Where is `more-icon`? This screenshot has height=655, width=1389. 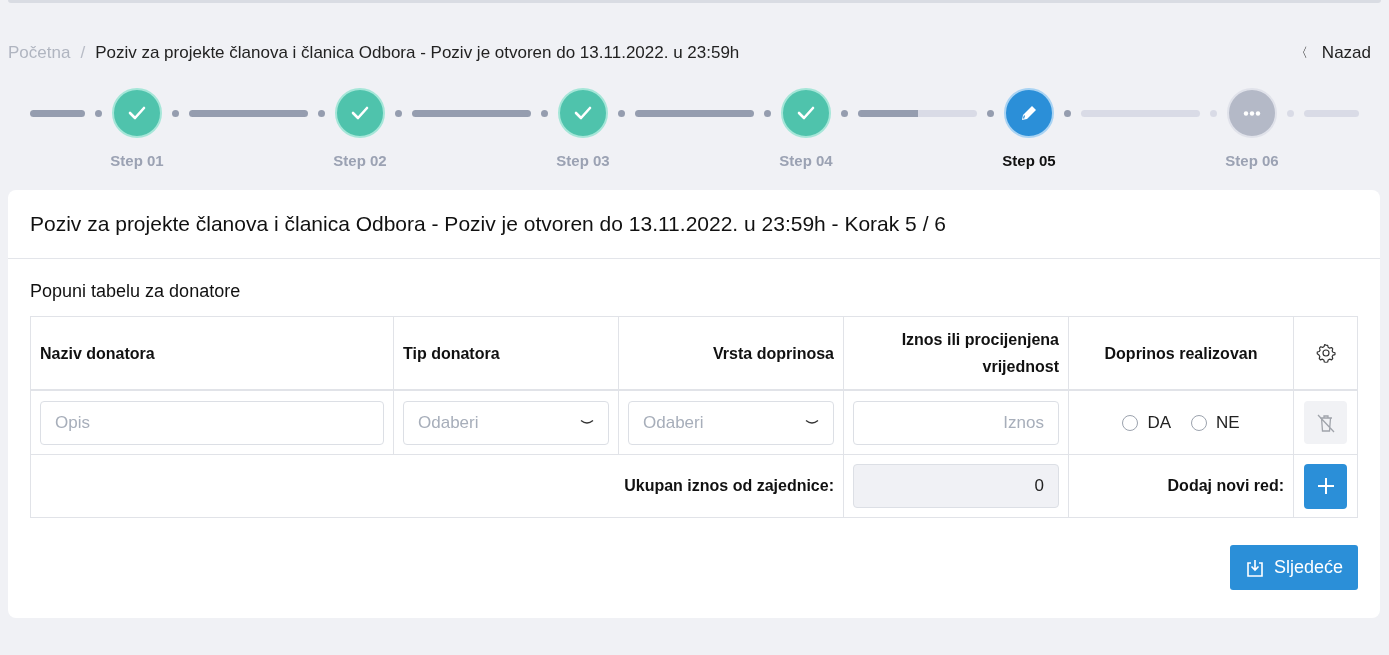 more-icon is located at coordinates (1252, 113).